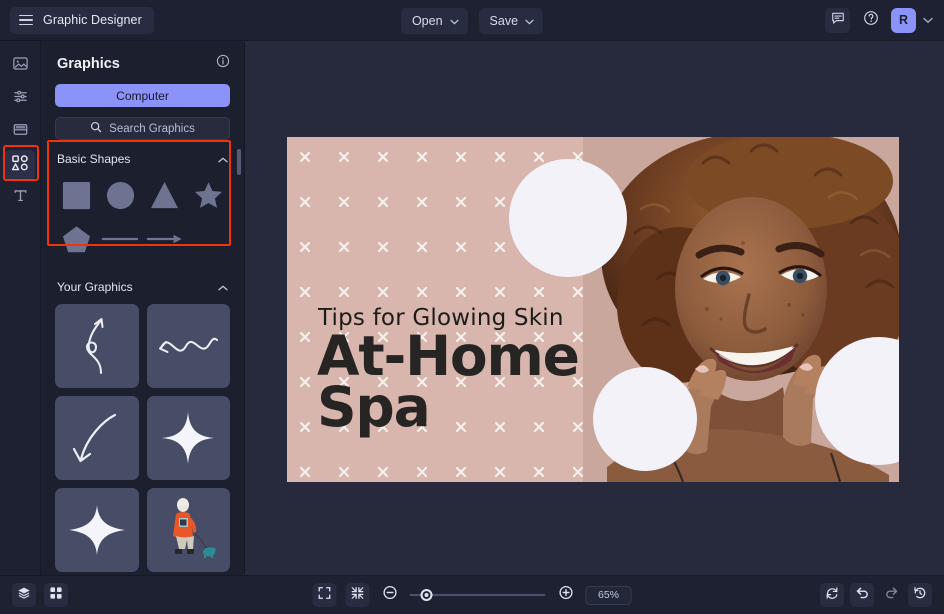 Image resolution: width=944 pixels, height=614 pixels. I want to click on top-bar-right: R, so click(884, 20).